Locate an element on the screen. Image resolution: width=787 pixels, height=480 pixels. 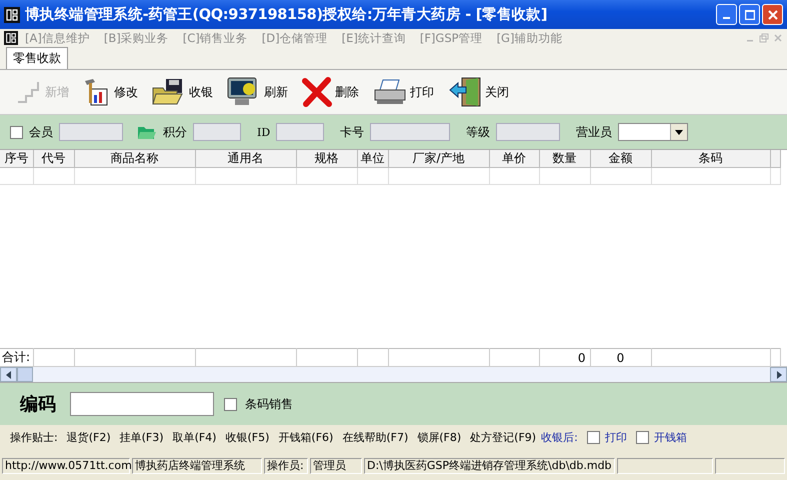
total-quantity: 0 is located at coordinates (582, 357).